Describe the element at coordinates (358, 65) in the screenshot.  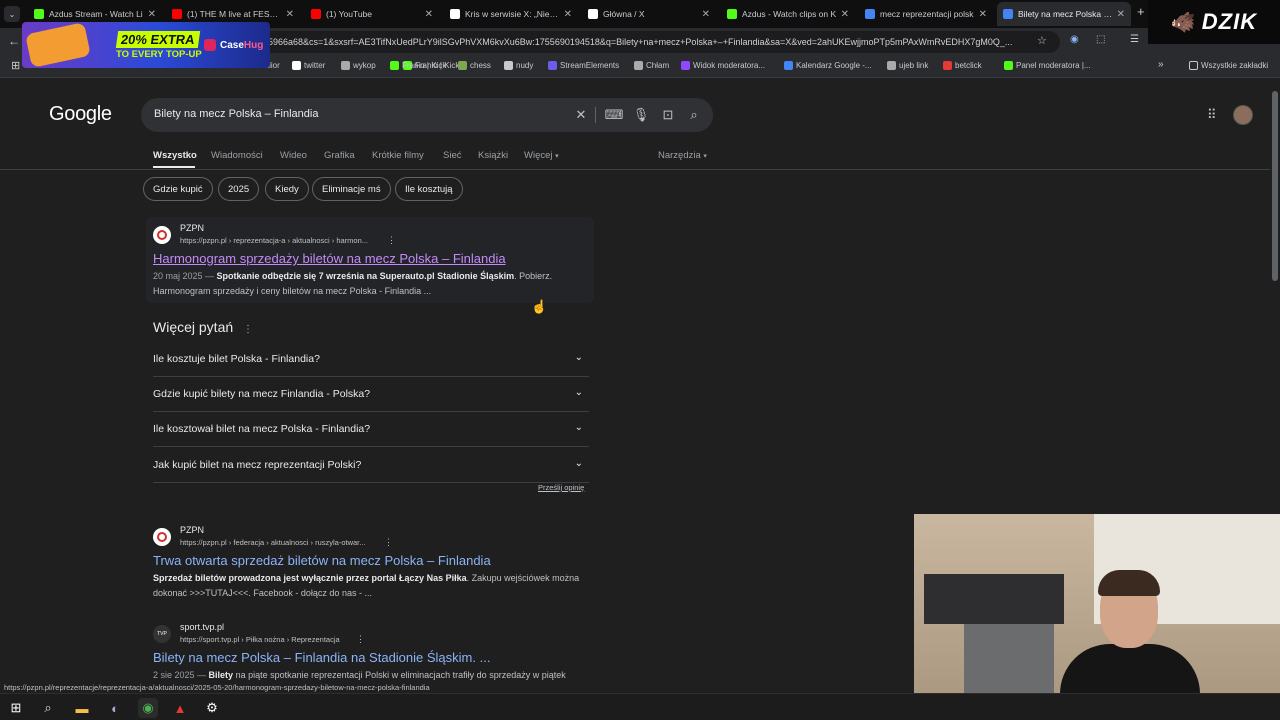
I see `bookmark-item: wykop` at that location.